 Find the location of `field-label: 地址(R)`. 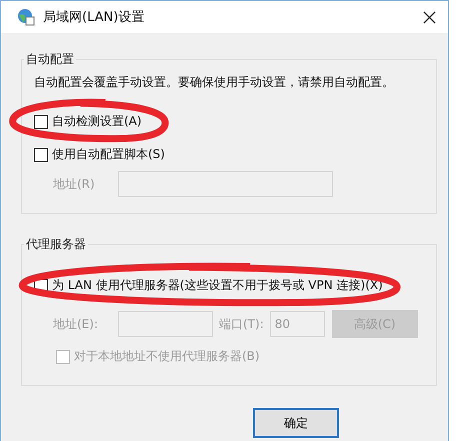

field-label: 地址(R) is located at coordinates (74, 184).